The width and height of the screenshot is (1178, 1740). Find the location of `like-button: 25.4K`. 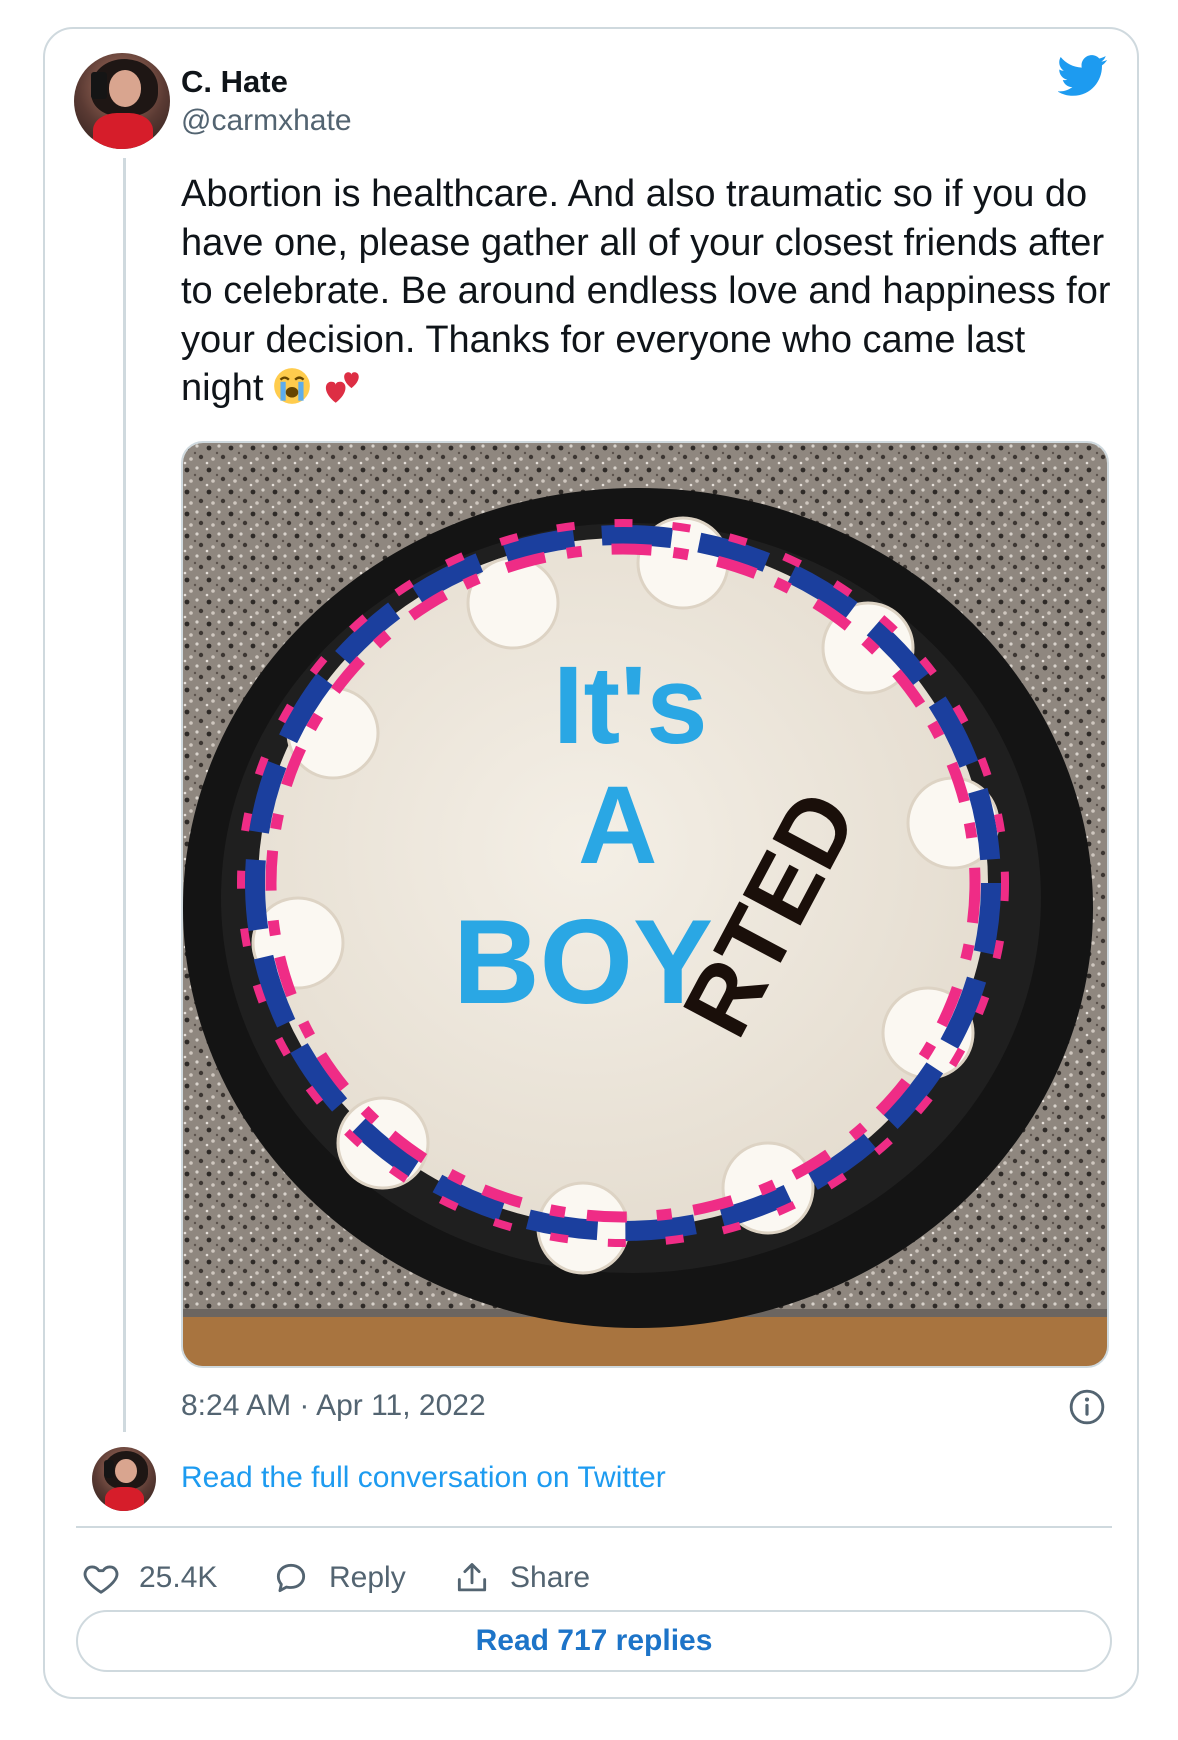

like-button: 25.4K is located at coordinates (149, 1578).